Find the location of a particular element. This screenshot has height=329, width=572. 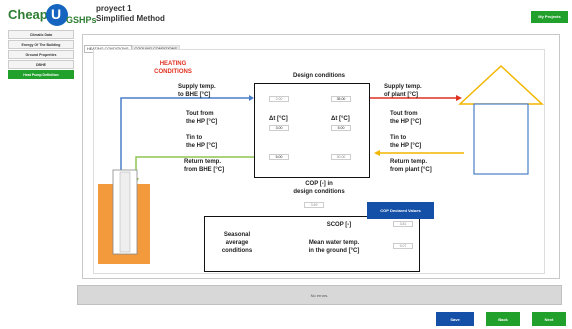

dt-right-label: Δt [°C] is located at coordinates (340, 119).